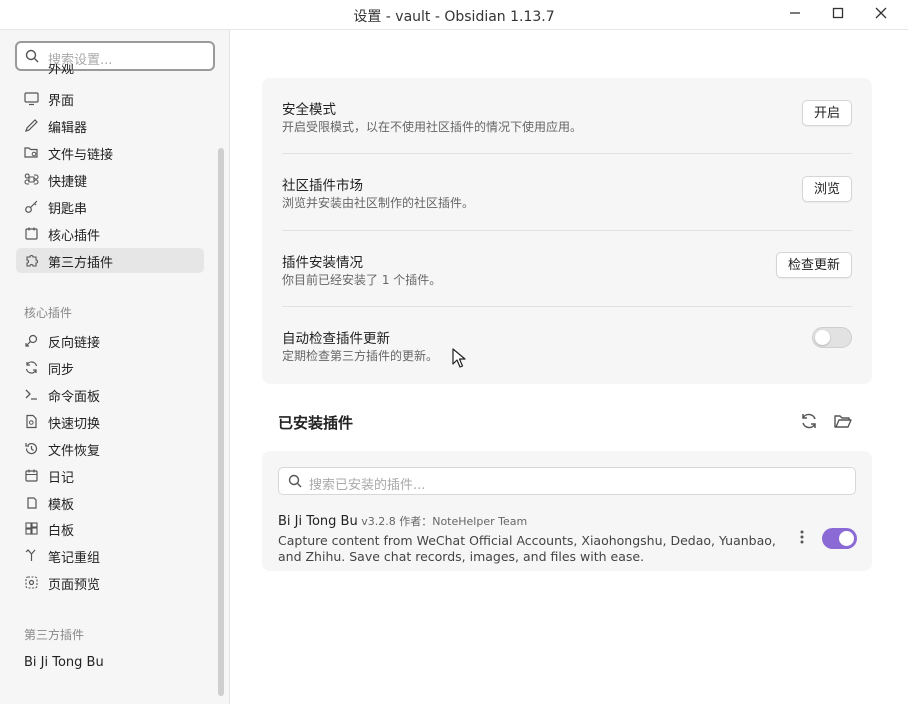  Describe the element at coordinates (110, 528) in the screenshot. I see `sidebar-item-canvas: 白板` at that location.